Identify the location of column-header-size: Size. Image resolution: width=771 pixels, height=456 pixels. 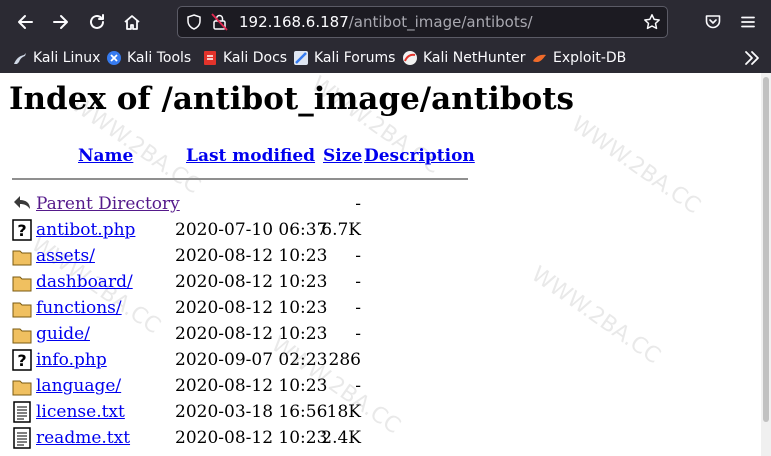
(342, 156).